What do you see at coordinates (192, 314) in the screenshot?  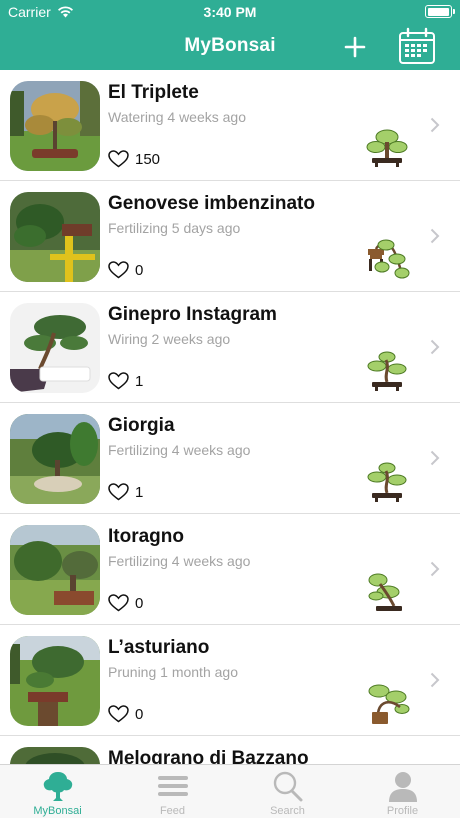 I see `bonsai-name: Ginepro Instagram` at bounding box center [192, 314].